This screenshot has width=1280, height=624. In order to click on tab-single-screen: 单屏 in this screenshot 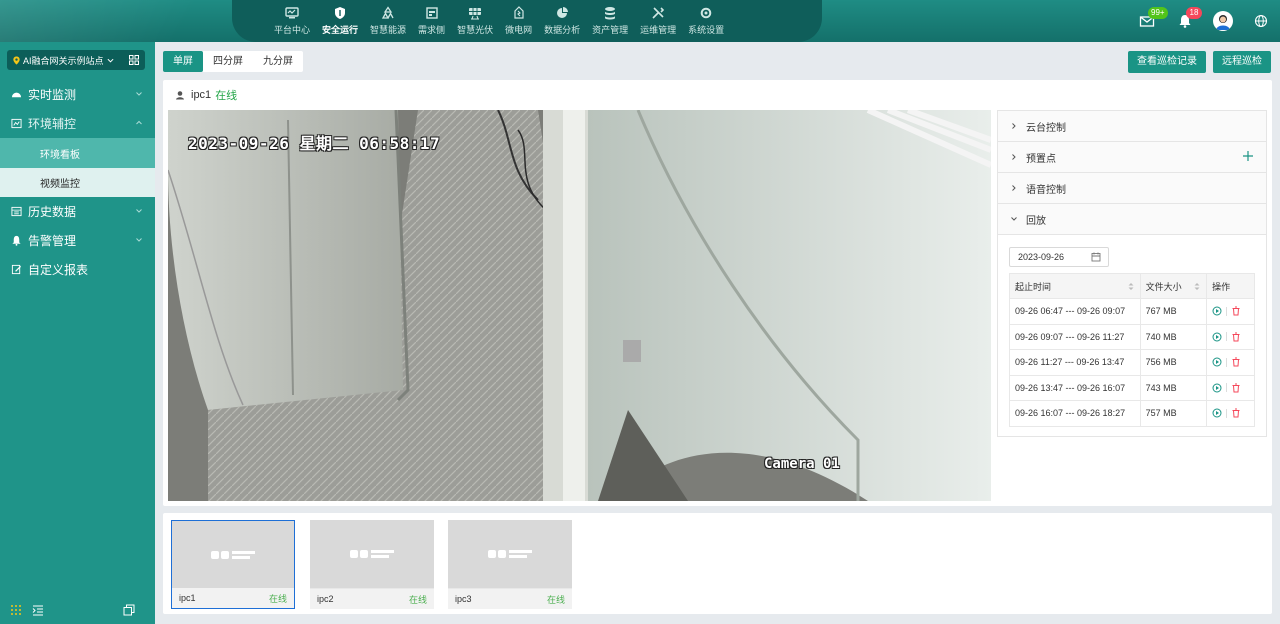, I will do `click(183, 61)`.